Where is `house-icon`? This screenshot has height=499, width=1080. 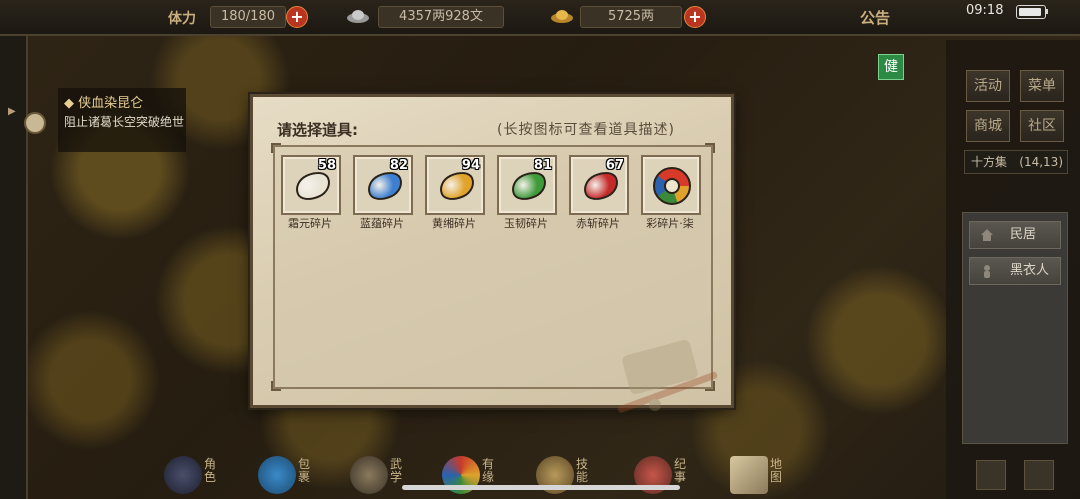 house-icon is located at coordinates (987, 235).